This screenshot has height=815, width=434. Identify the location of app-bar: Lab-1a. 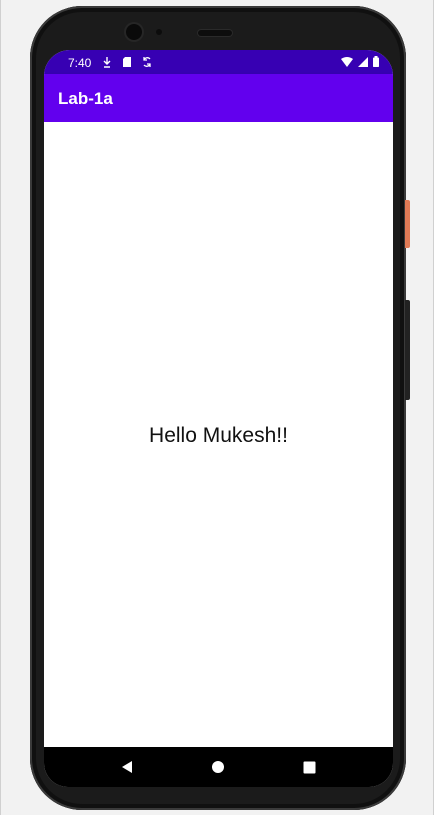
(218, 98).